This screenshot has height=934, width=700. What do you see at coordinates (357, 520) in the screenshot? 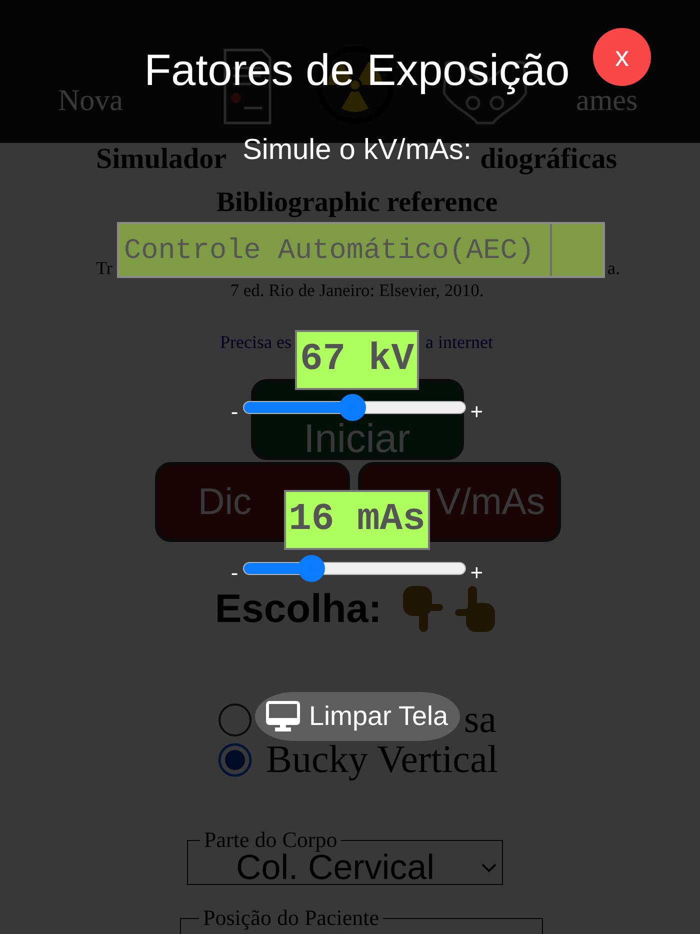
I see `value-display: 16 mAs` at bounding box center [357, 520].